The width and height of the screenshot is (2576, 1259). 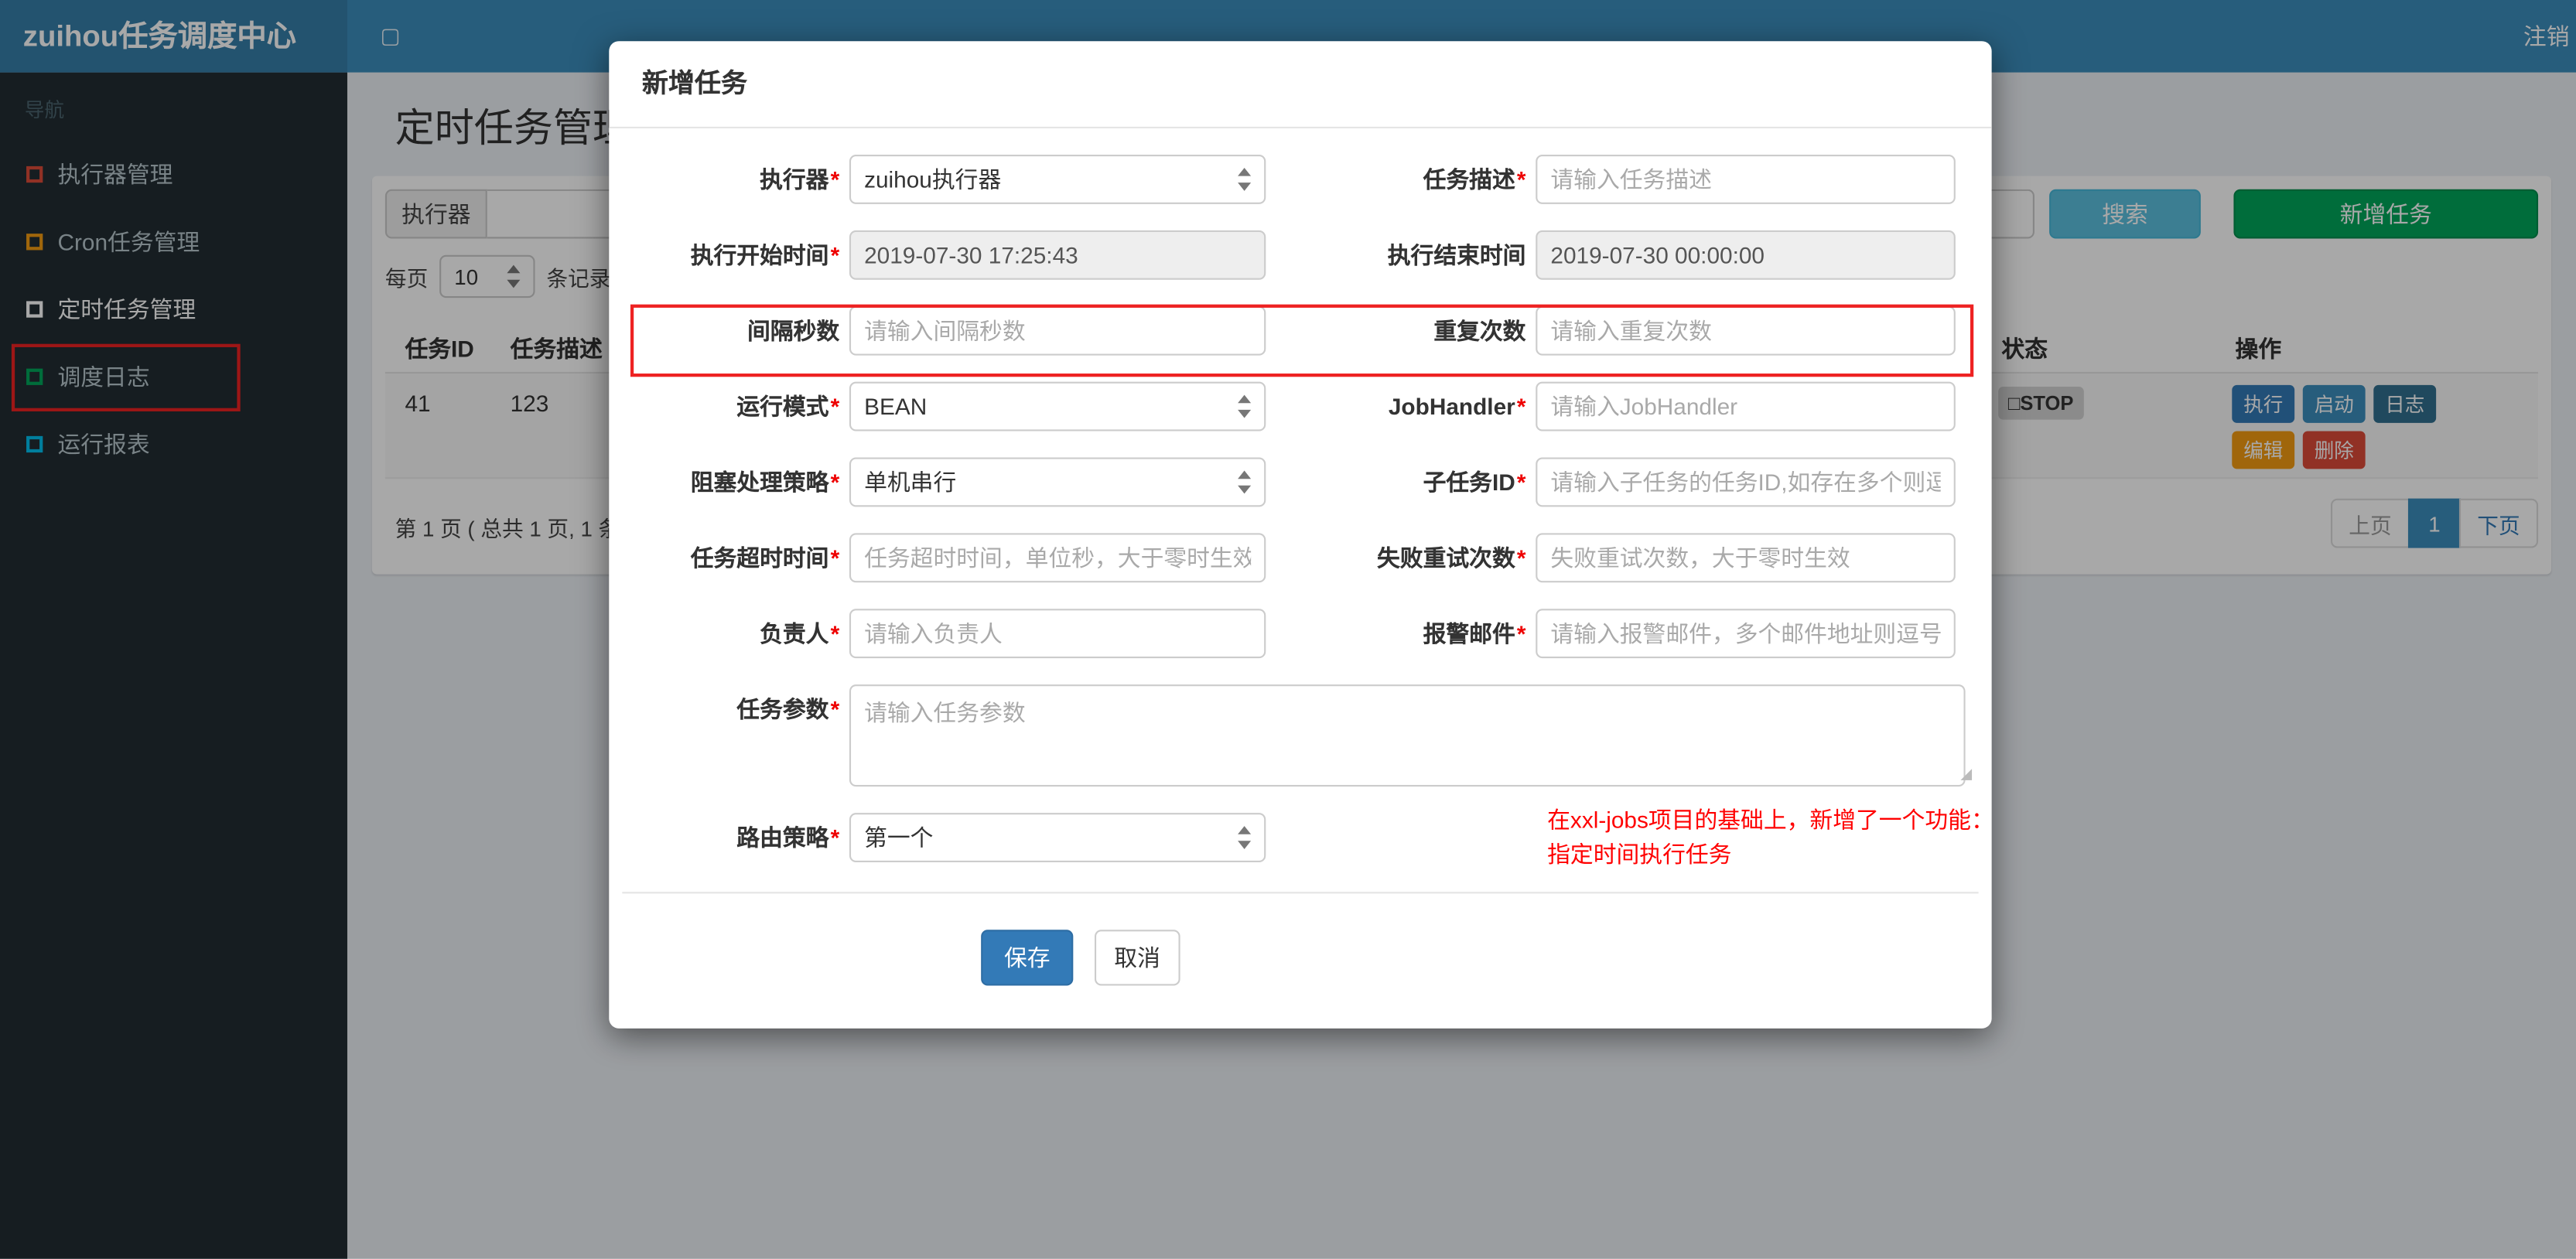 What do you see at coordinates (1300, 961) in the screenshot?
I see `modal-footer: 保存 取消` at bounding box center [1300, 961].